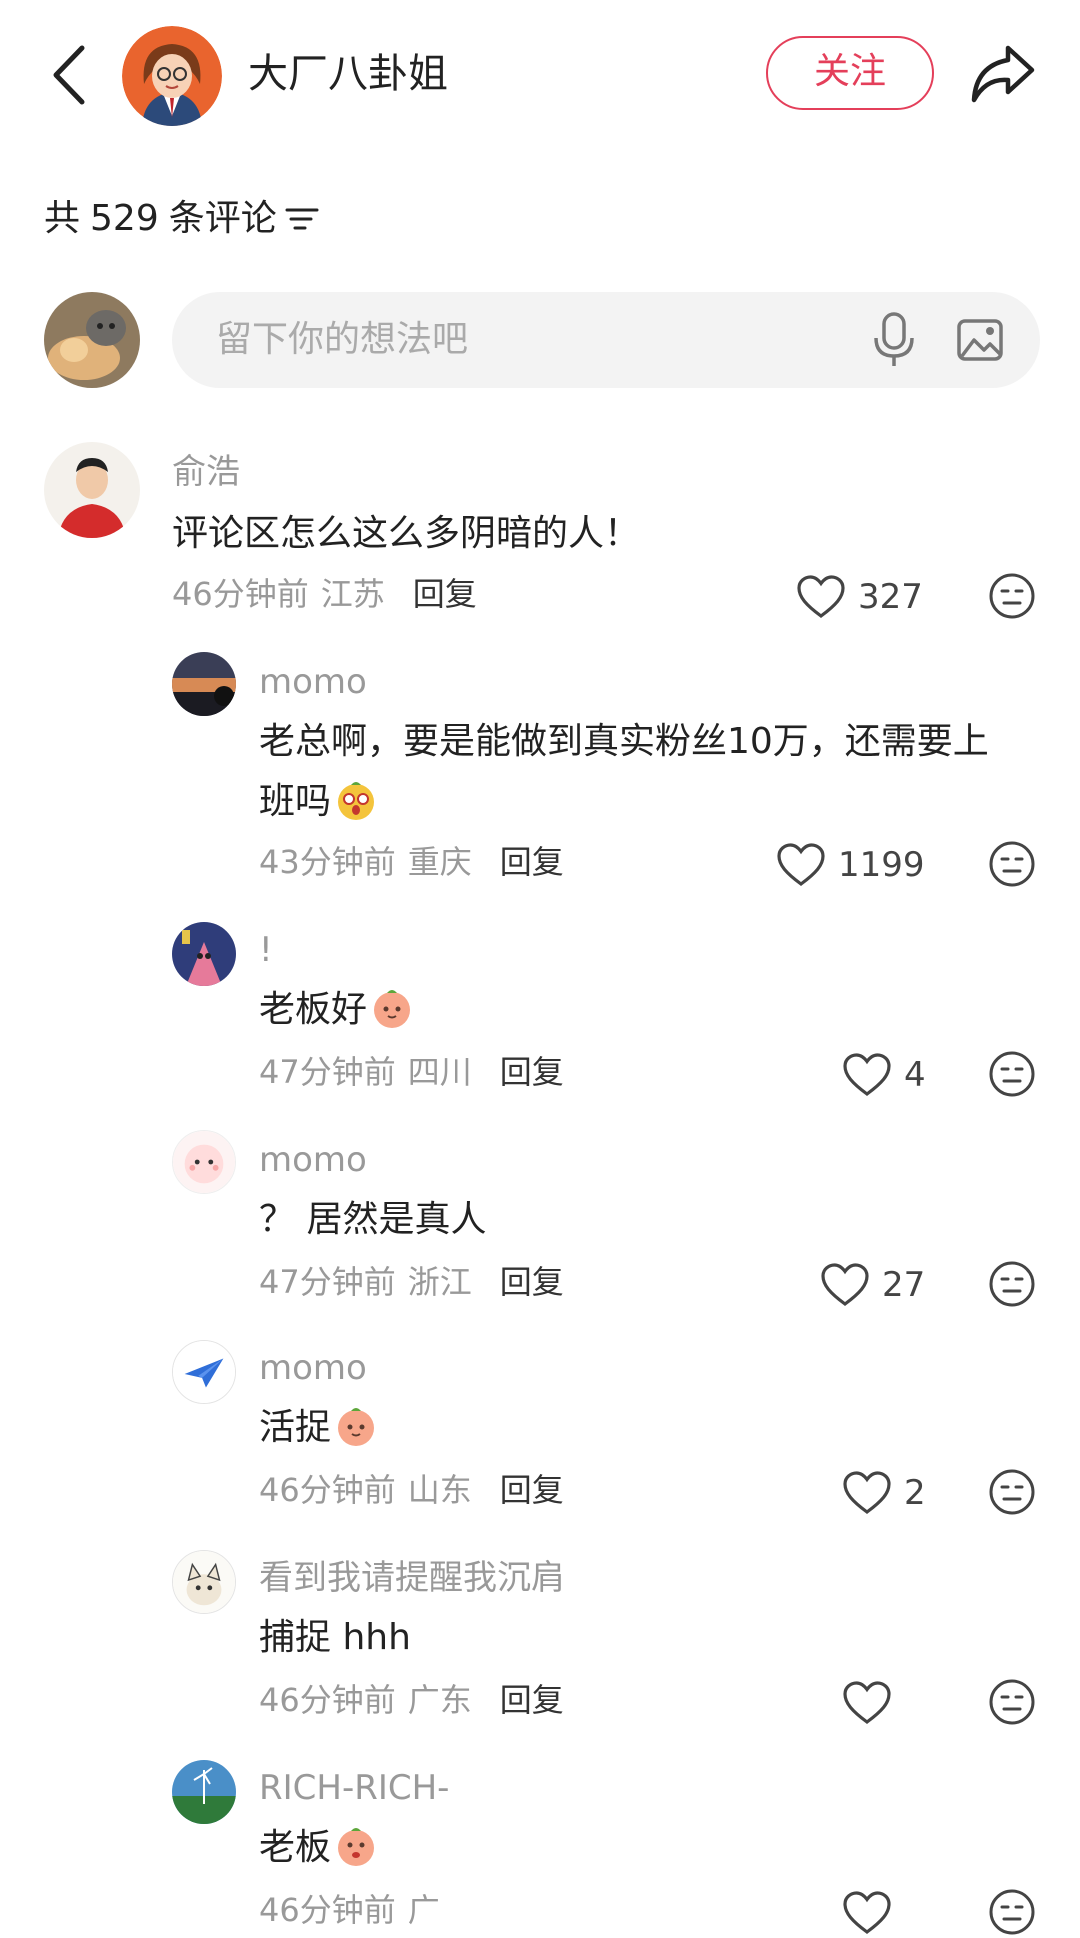 The height and width of the screenshot is (1938, 1080). Describe the element at coordinates (302, 219) in the screenshot. I see `filter-icon` at that location.